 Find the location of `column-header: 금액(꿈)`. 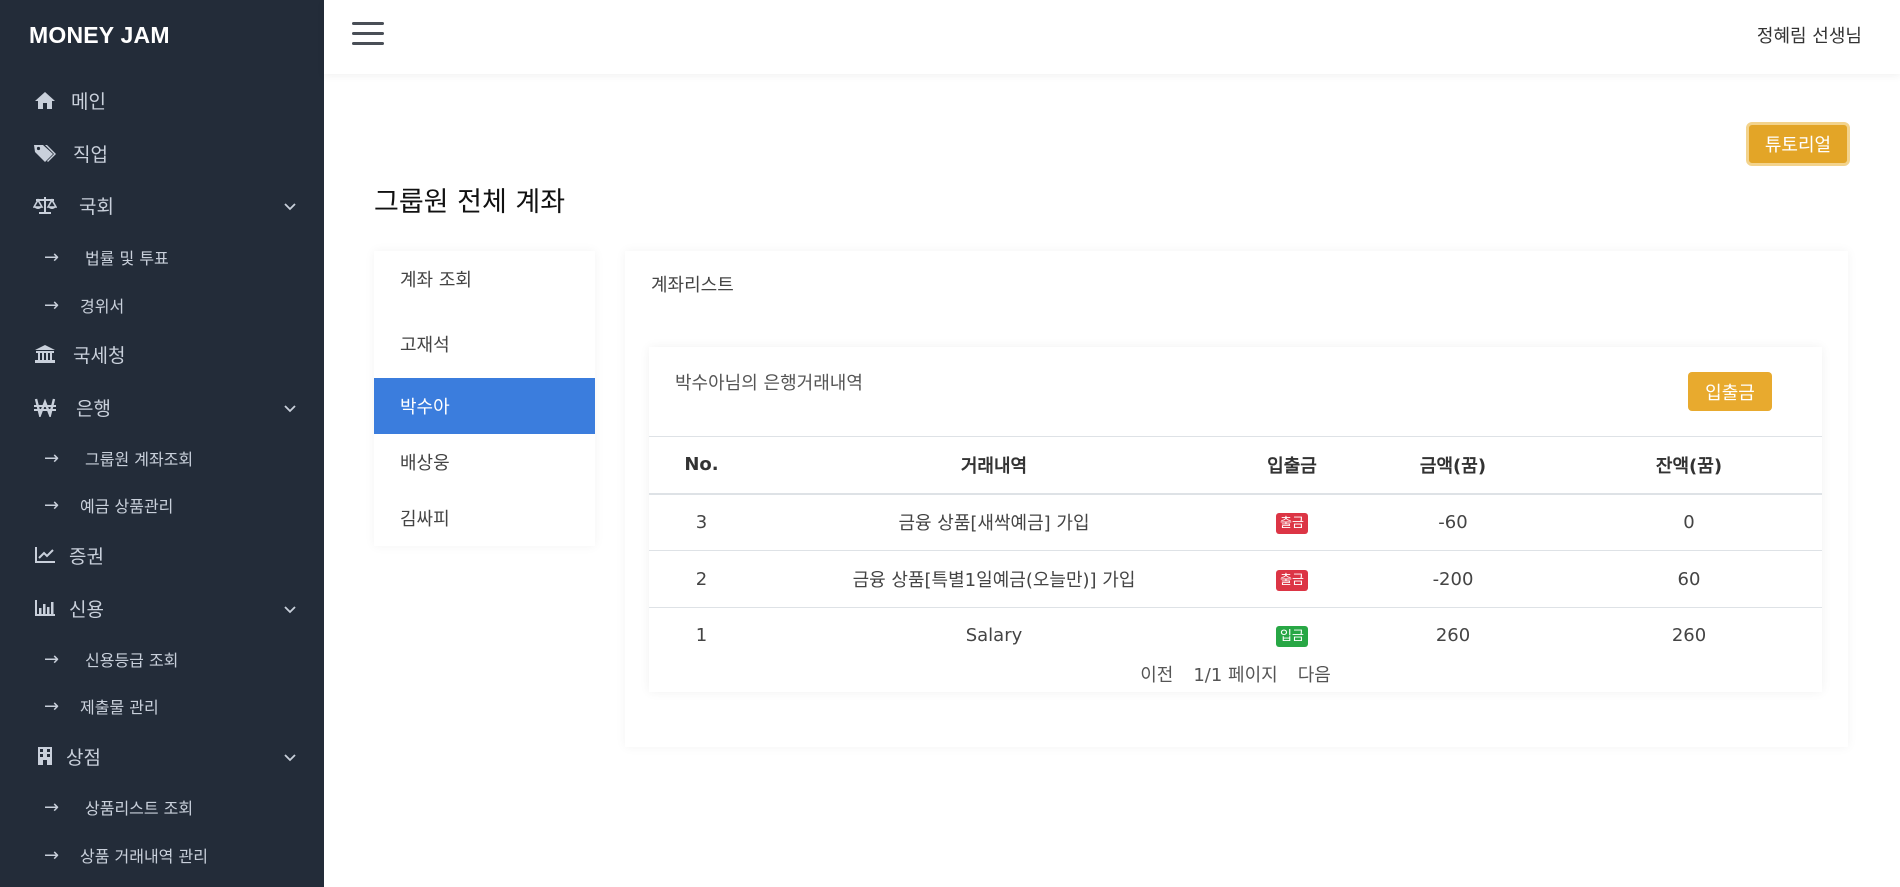

column-header: 금액(꿈) is located at coordinates (1453, 465).